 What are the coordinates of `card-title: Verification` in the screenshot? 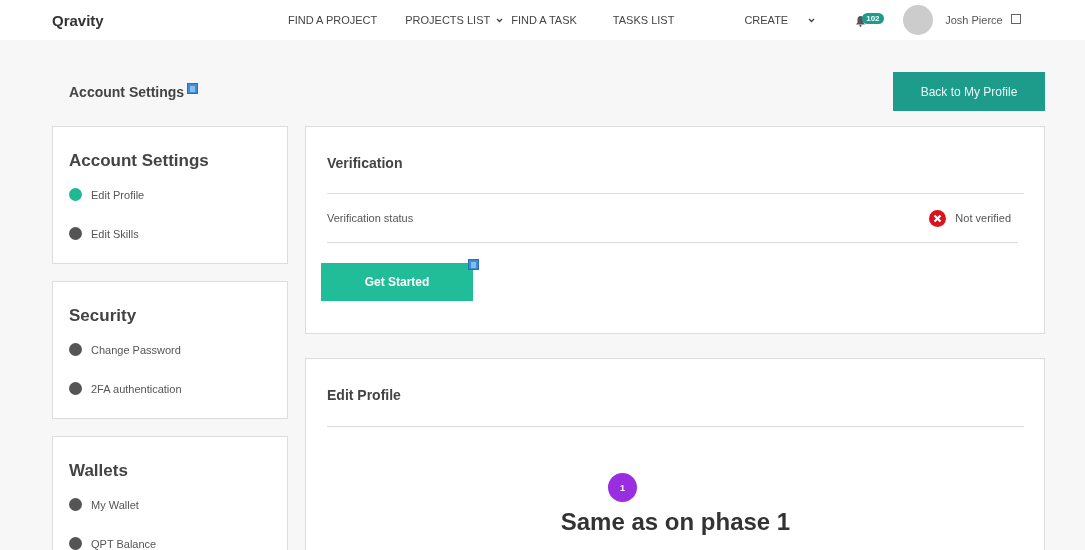 It's located at (675, 160).